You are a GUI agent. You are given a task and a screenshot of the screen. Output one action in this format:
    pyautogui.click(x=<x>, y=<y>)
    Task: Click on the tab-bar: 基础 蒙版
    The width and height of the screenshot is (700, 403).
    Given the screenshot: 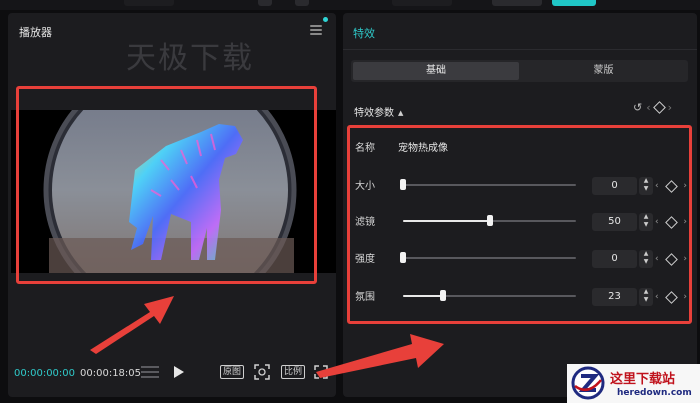 What is the action you would take?
    pyautogui.click(x=519, y=71)
    